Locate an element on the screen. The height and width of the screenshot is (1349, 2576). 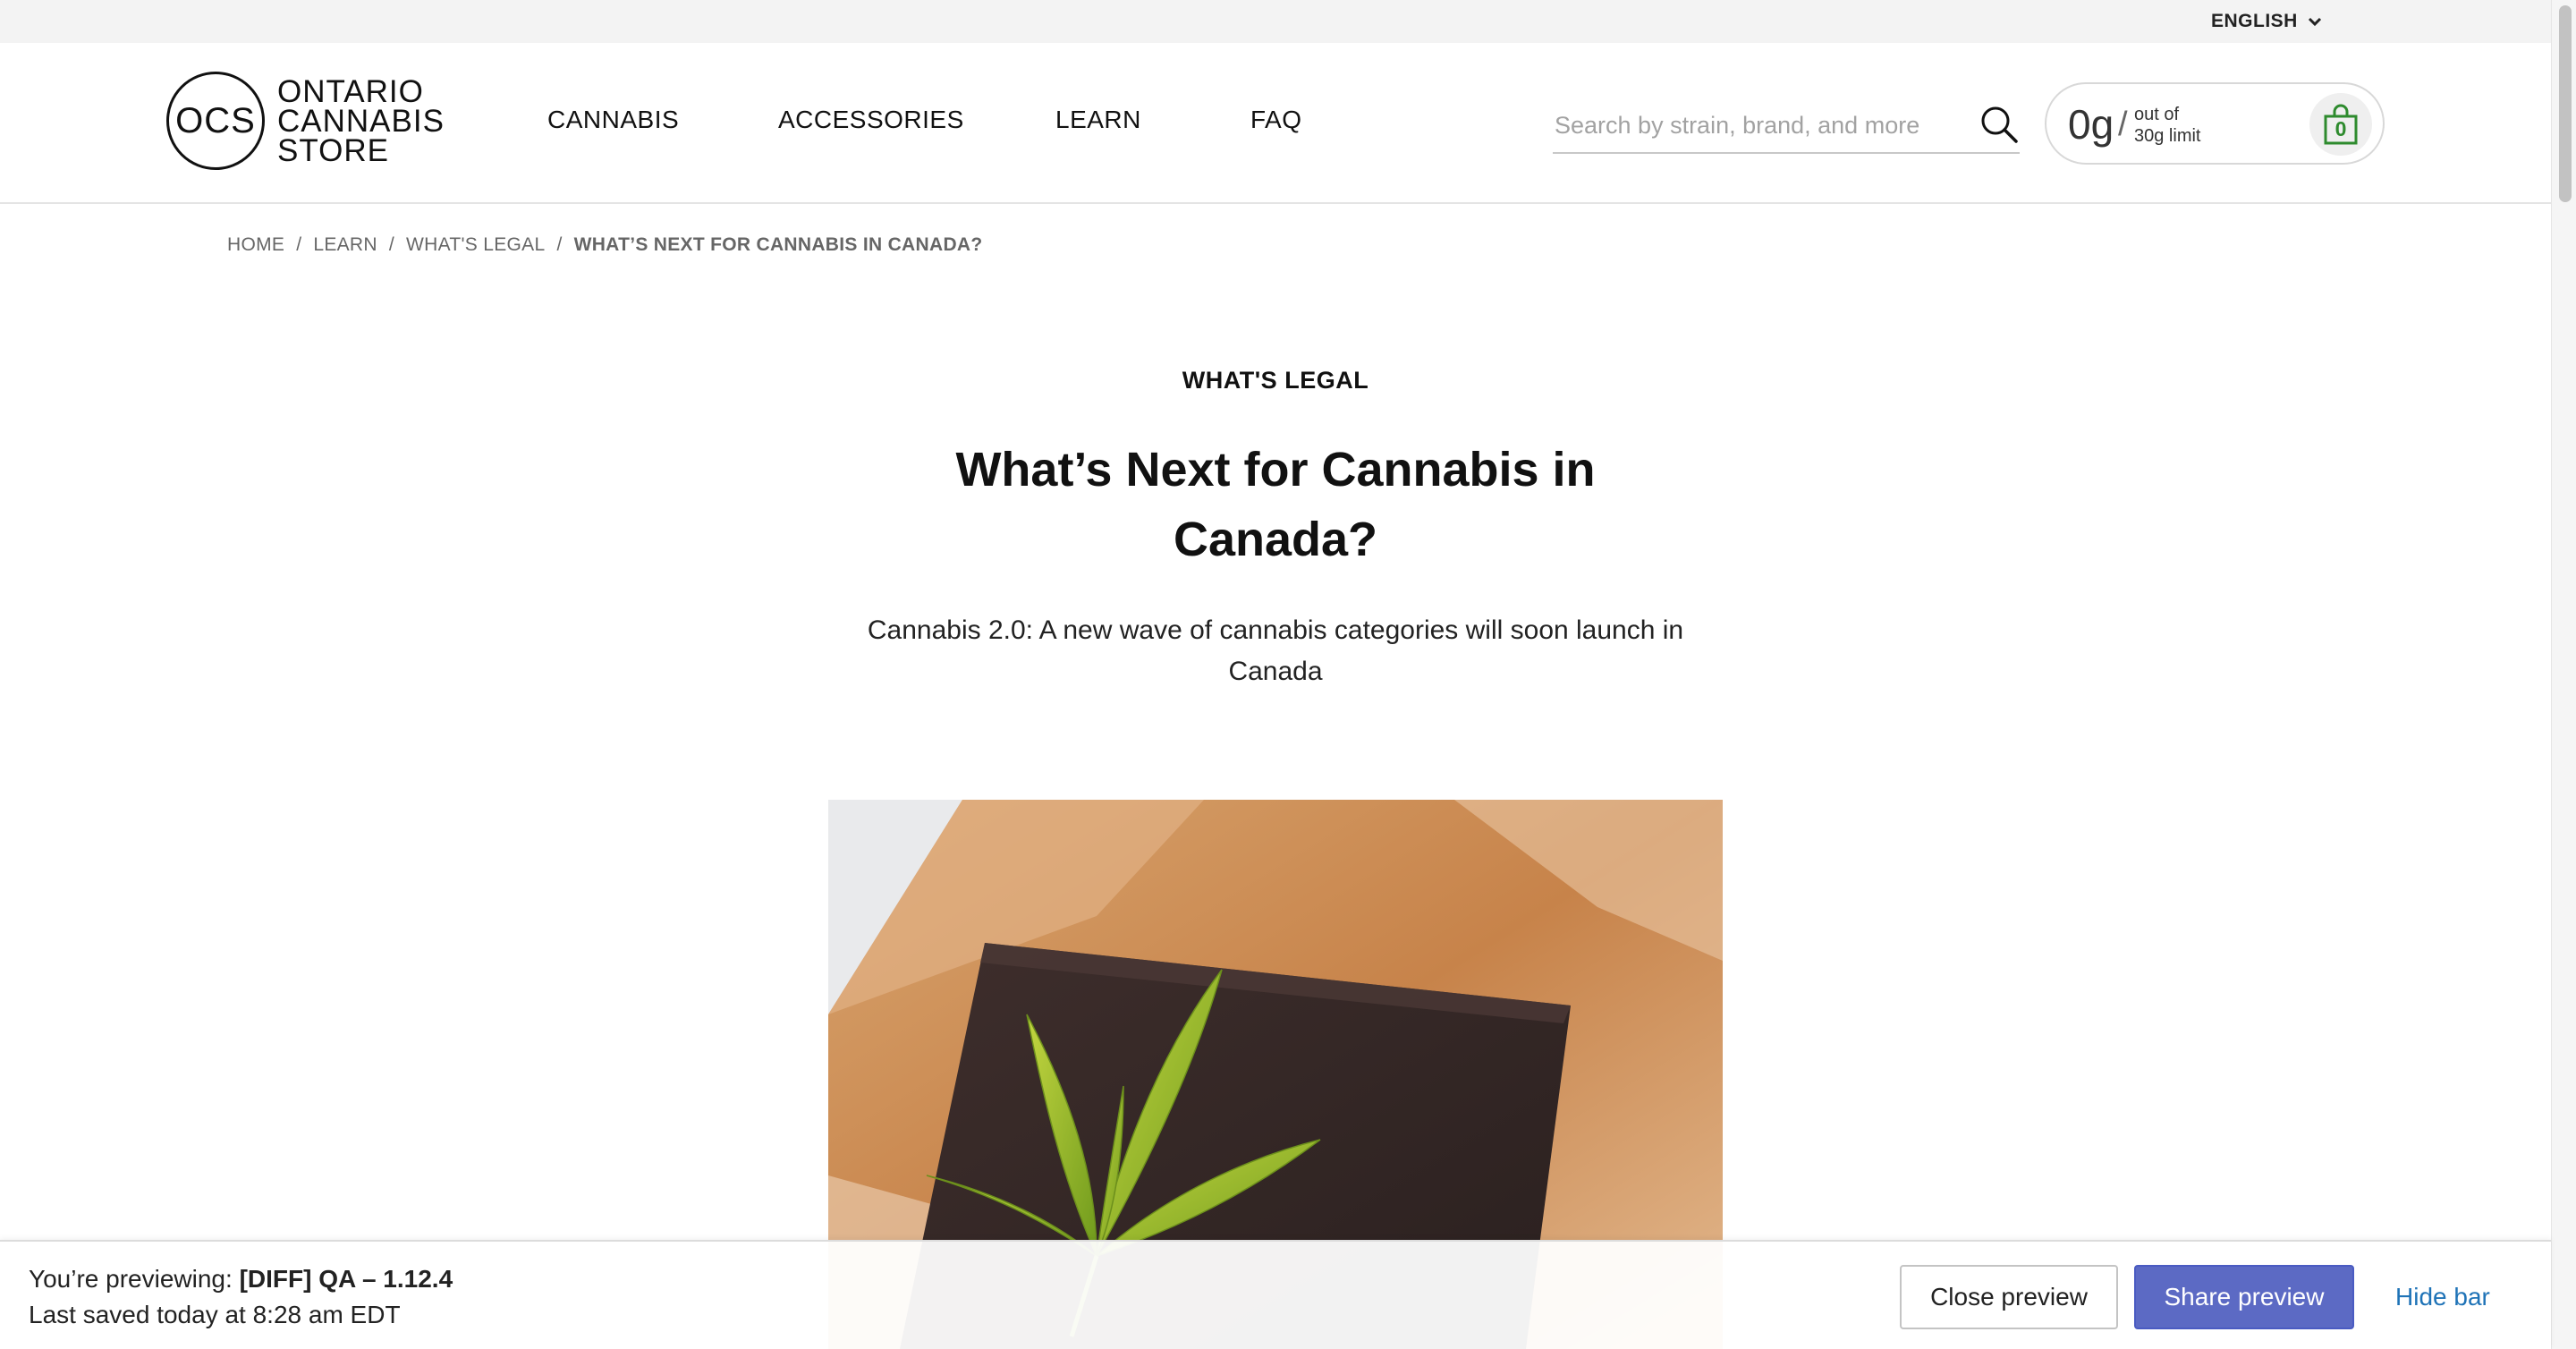
breadcrumb-current: WHAT’S NEXT FOR CANNABIS IN CANADA? is located at coordinates (778, 244).